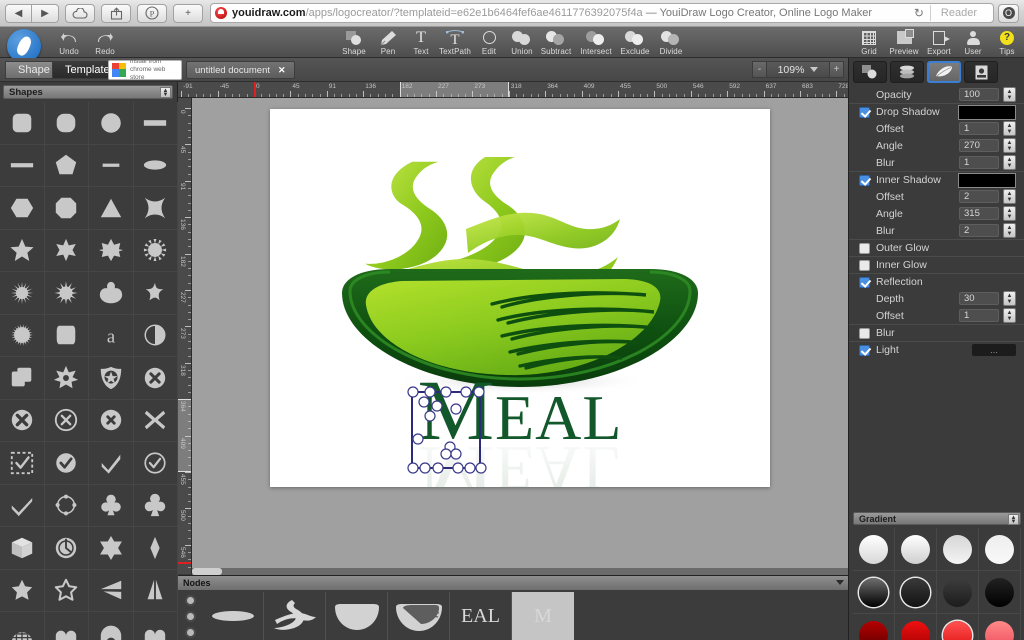 This screenshot has width=1024, height=640. What do you see at coordinates (864, 333) in the screenshot?
I see `blur-checkbox` at bounding box center [864, 333].